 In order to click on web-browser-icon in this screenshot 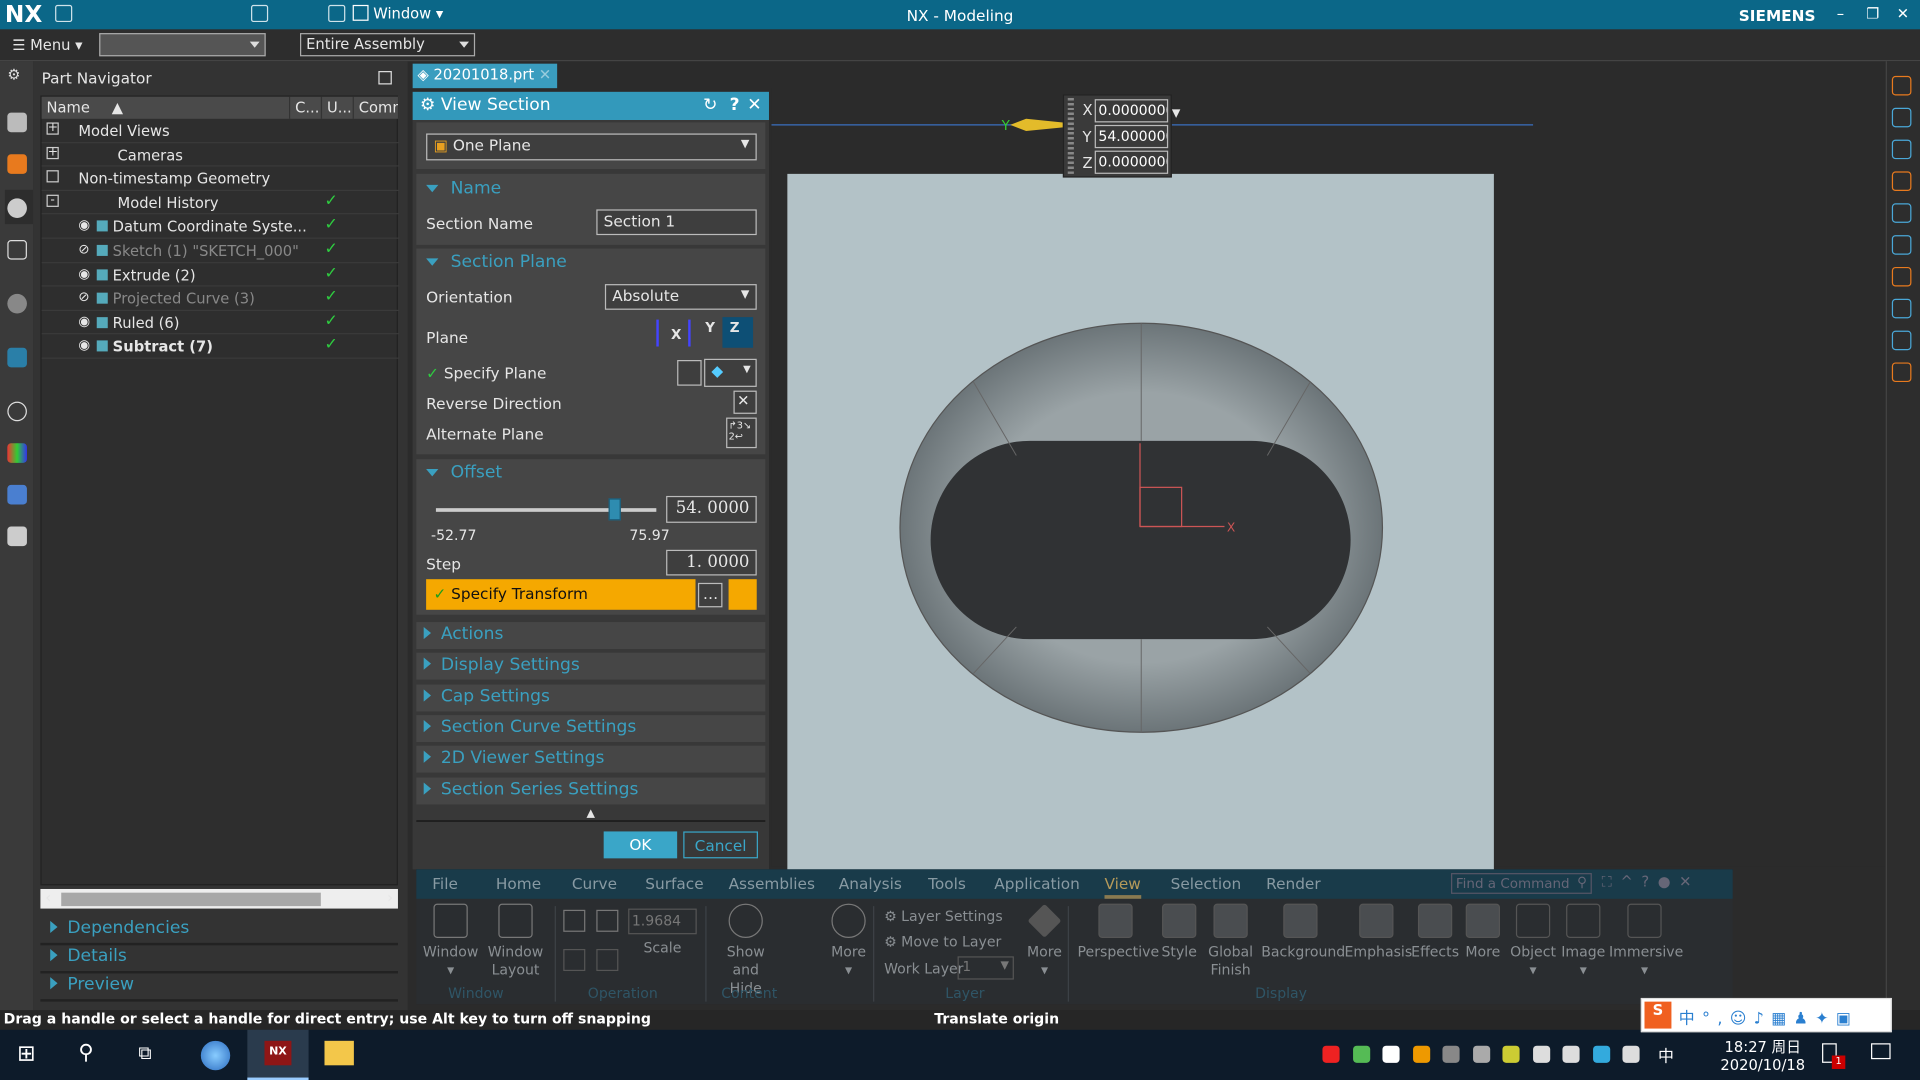, I will do `click(17, 357)`.